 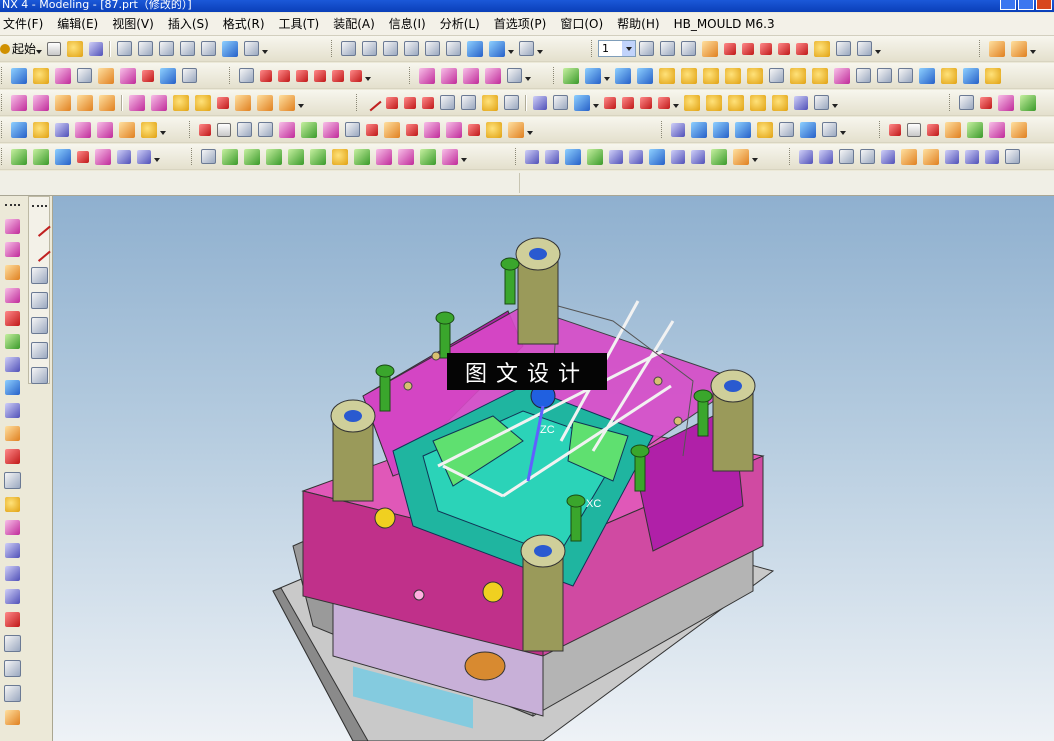 I want to click on menu-help: 帮助(H), so click(x=638, y=24).